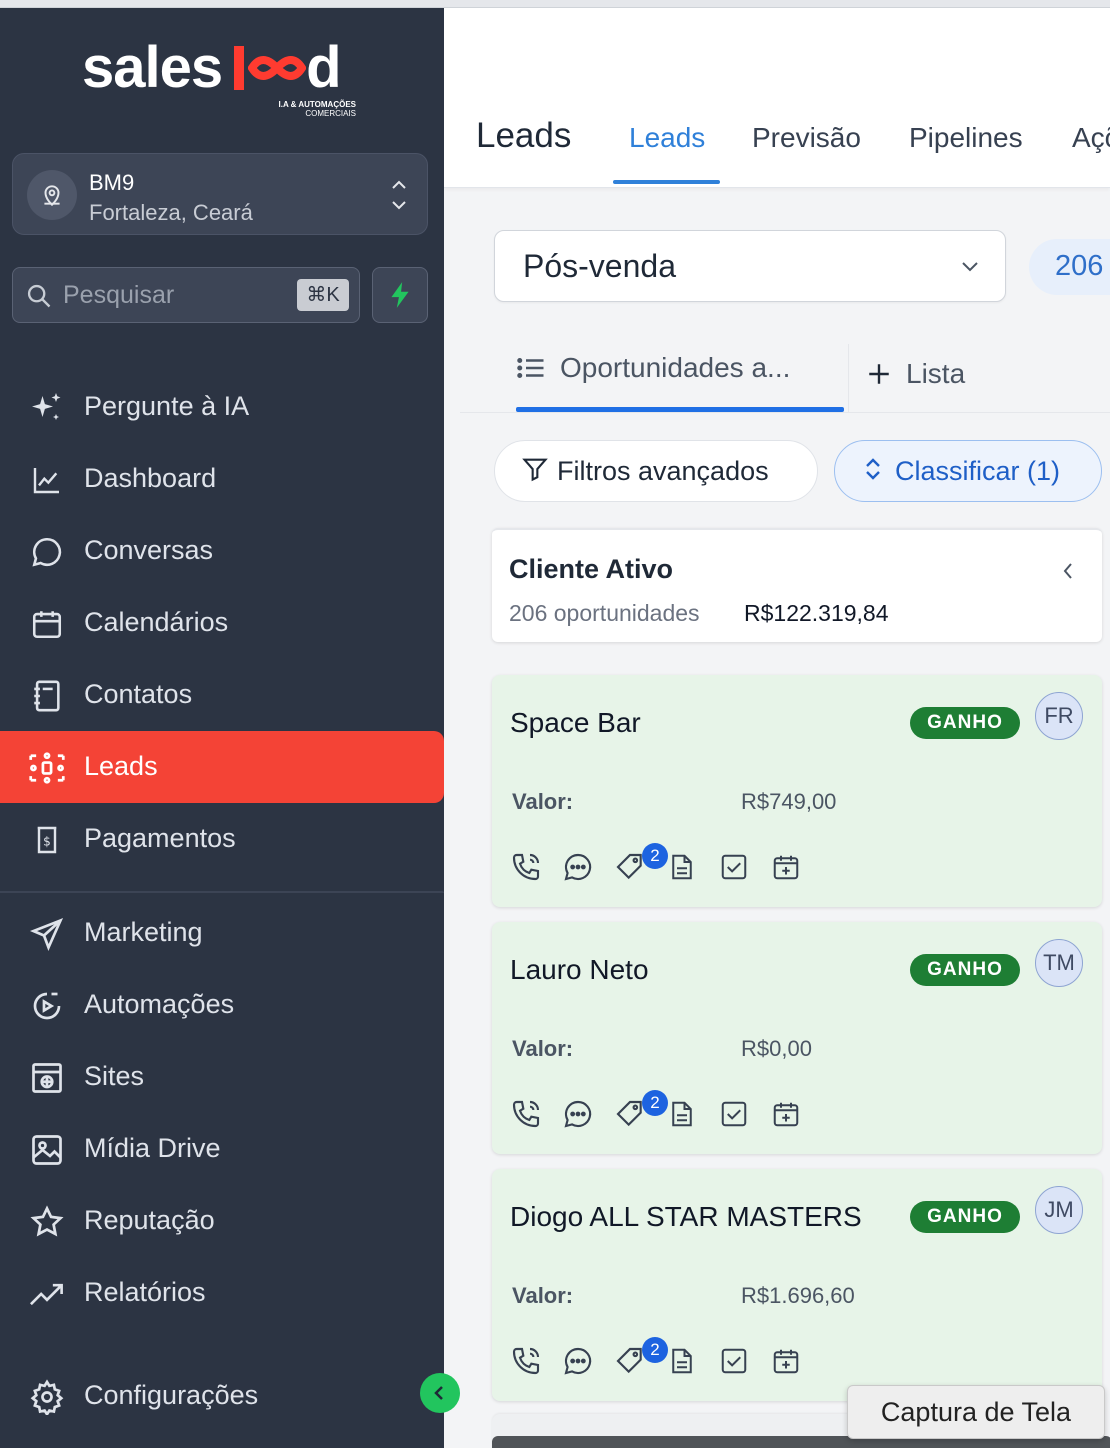  I want to click on opportunity-name: Diogo ALL STAR MASTERS, so click(686, 1216).